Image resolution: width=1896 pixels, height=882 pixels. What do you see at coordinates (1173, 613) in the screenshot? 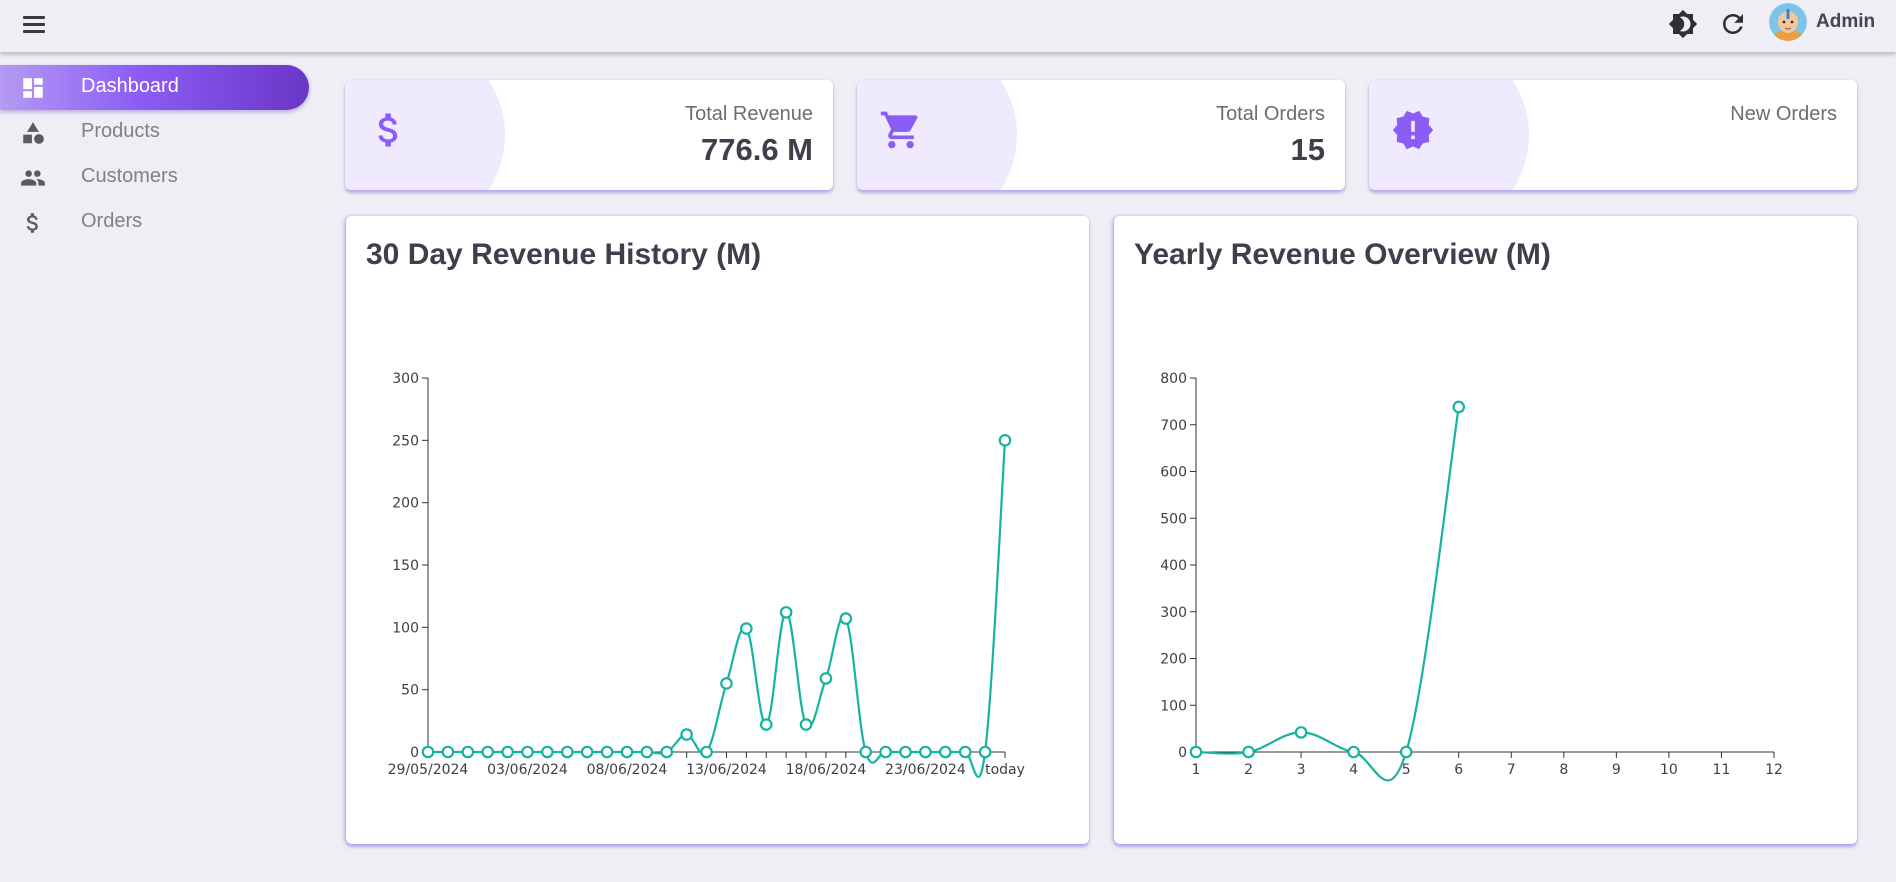
I see `y-tick-label: 300` at bounding box center [1173, 613].